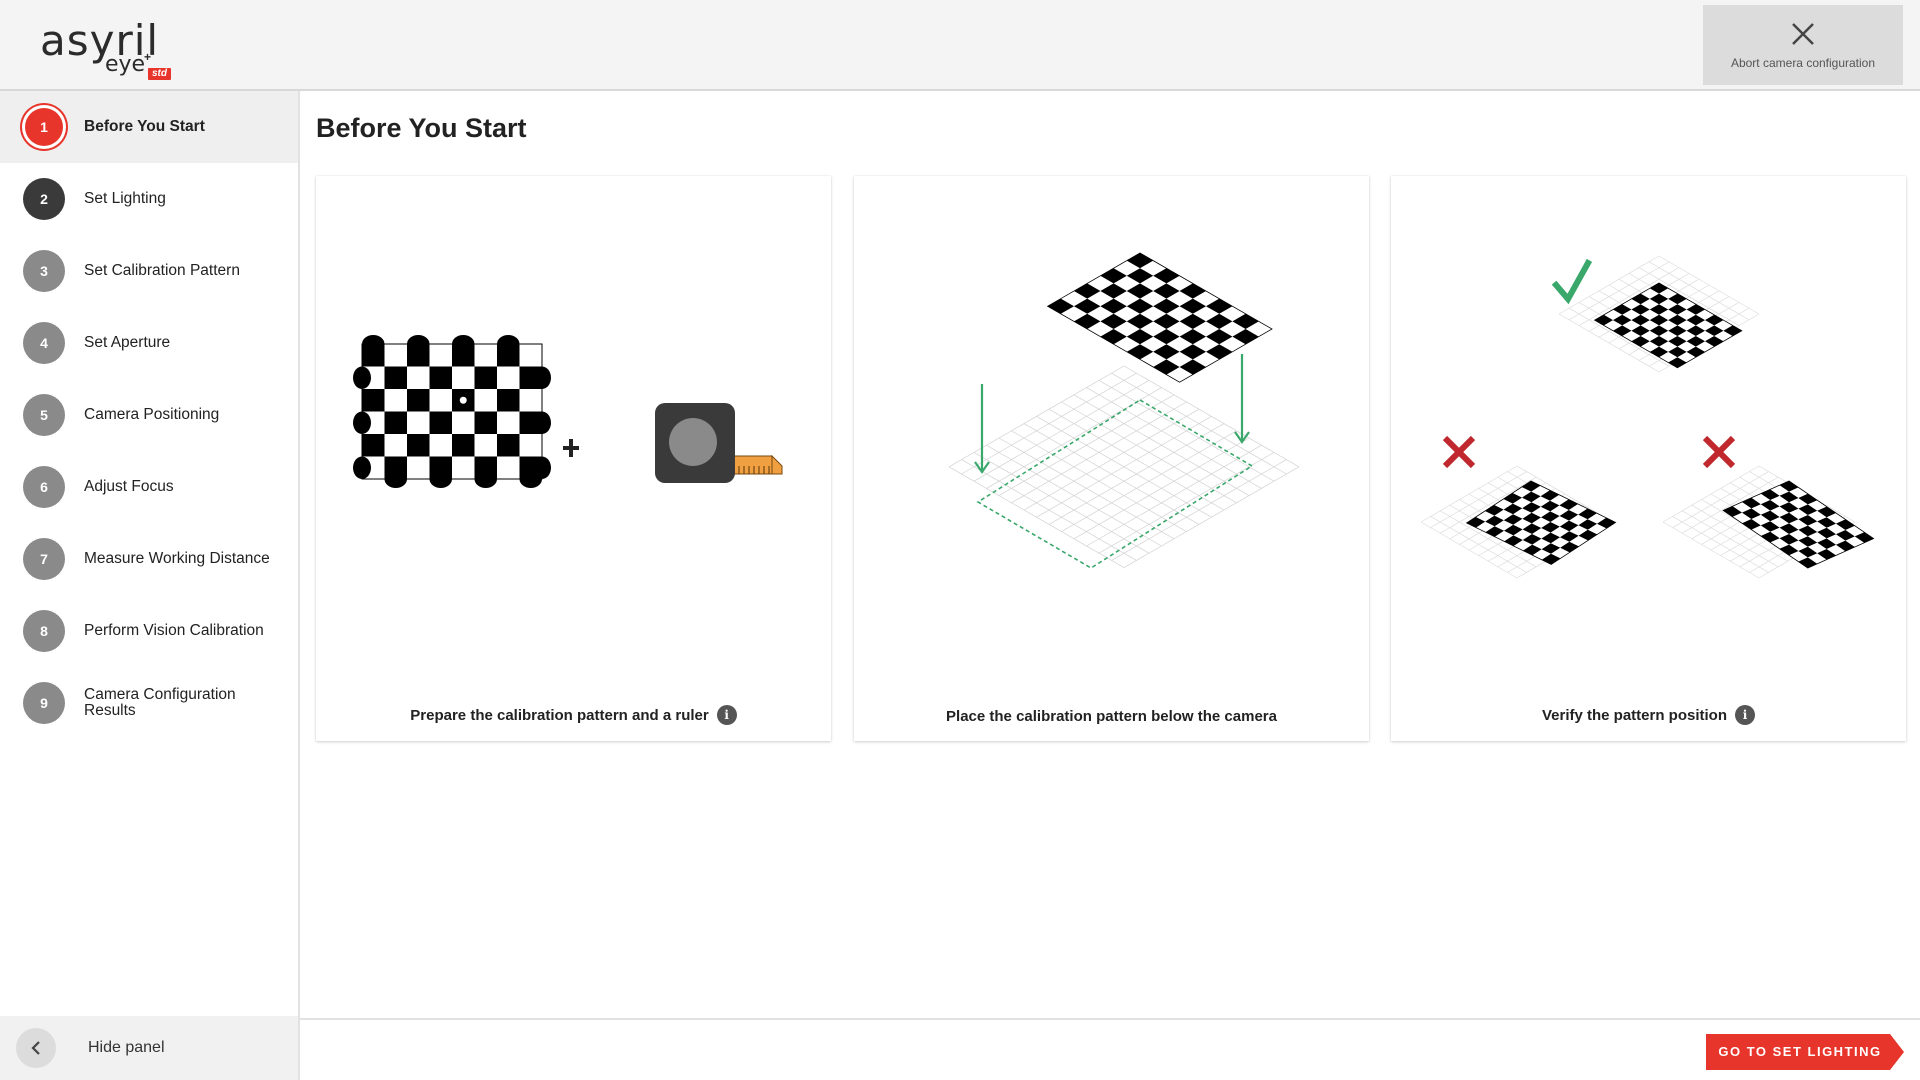 This screenshot has height=1080, width=1920. I want to click on page-title: Before You Start, so click(421, 128).